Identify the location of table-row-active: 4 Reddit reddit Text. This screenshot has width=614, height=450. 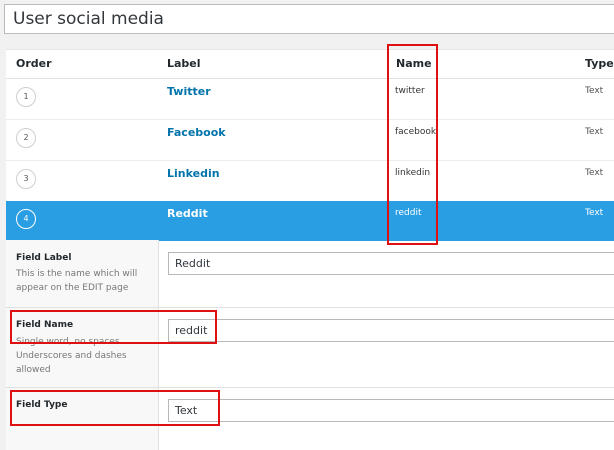
(310, 221).